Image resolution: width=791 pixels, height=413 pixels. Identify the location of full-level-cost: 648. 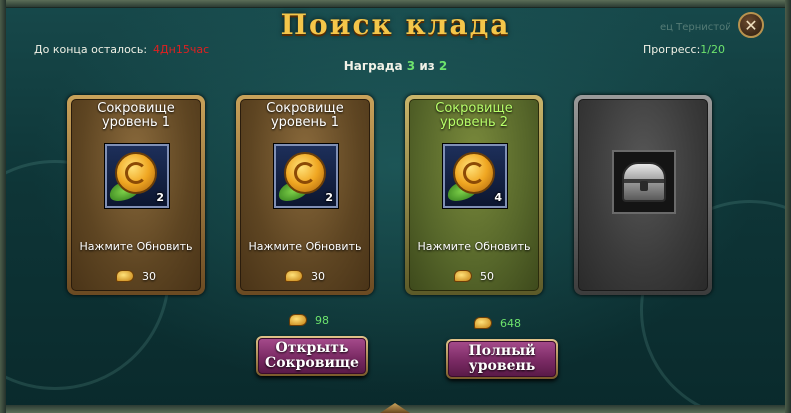
(497, 323).